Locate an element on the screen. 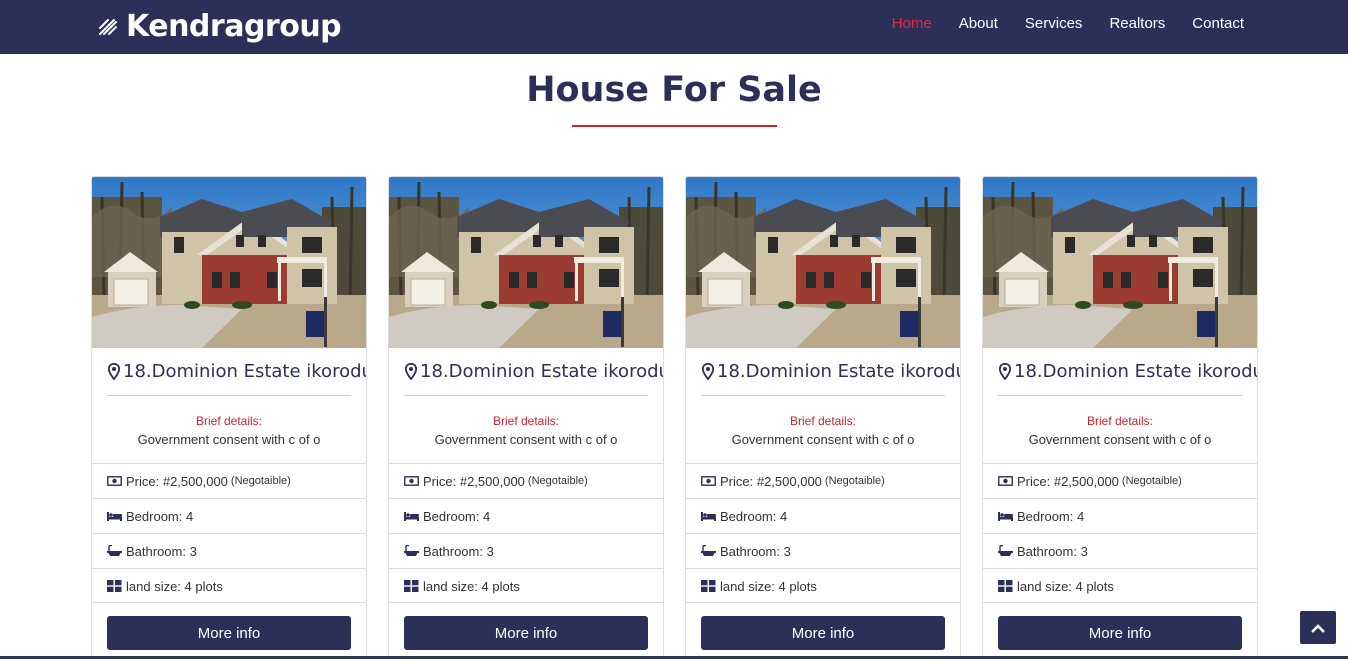 The height and width of the screenshot is (659, 1348). brand-name: Kendragroup is located at coordinates (234, 26).